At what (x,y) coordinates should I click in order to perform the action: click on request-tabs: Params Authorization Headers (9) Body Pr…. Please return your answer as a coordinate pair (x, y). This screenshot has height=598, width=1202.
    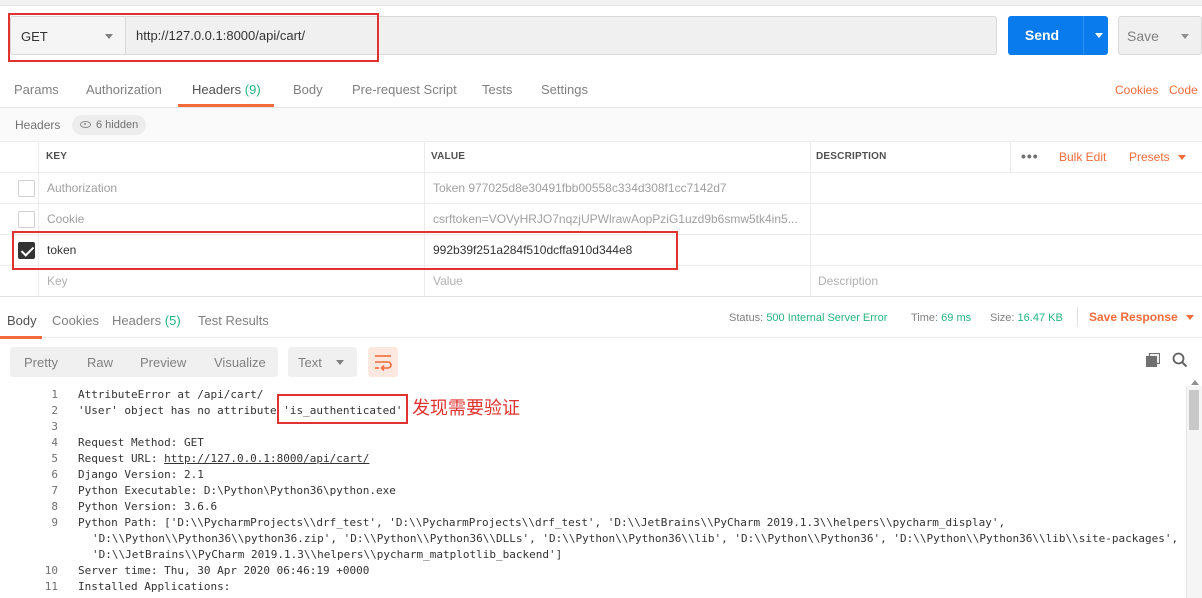
    Looking at the image, I should click on (601, 89).